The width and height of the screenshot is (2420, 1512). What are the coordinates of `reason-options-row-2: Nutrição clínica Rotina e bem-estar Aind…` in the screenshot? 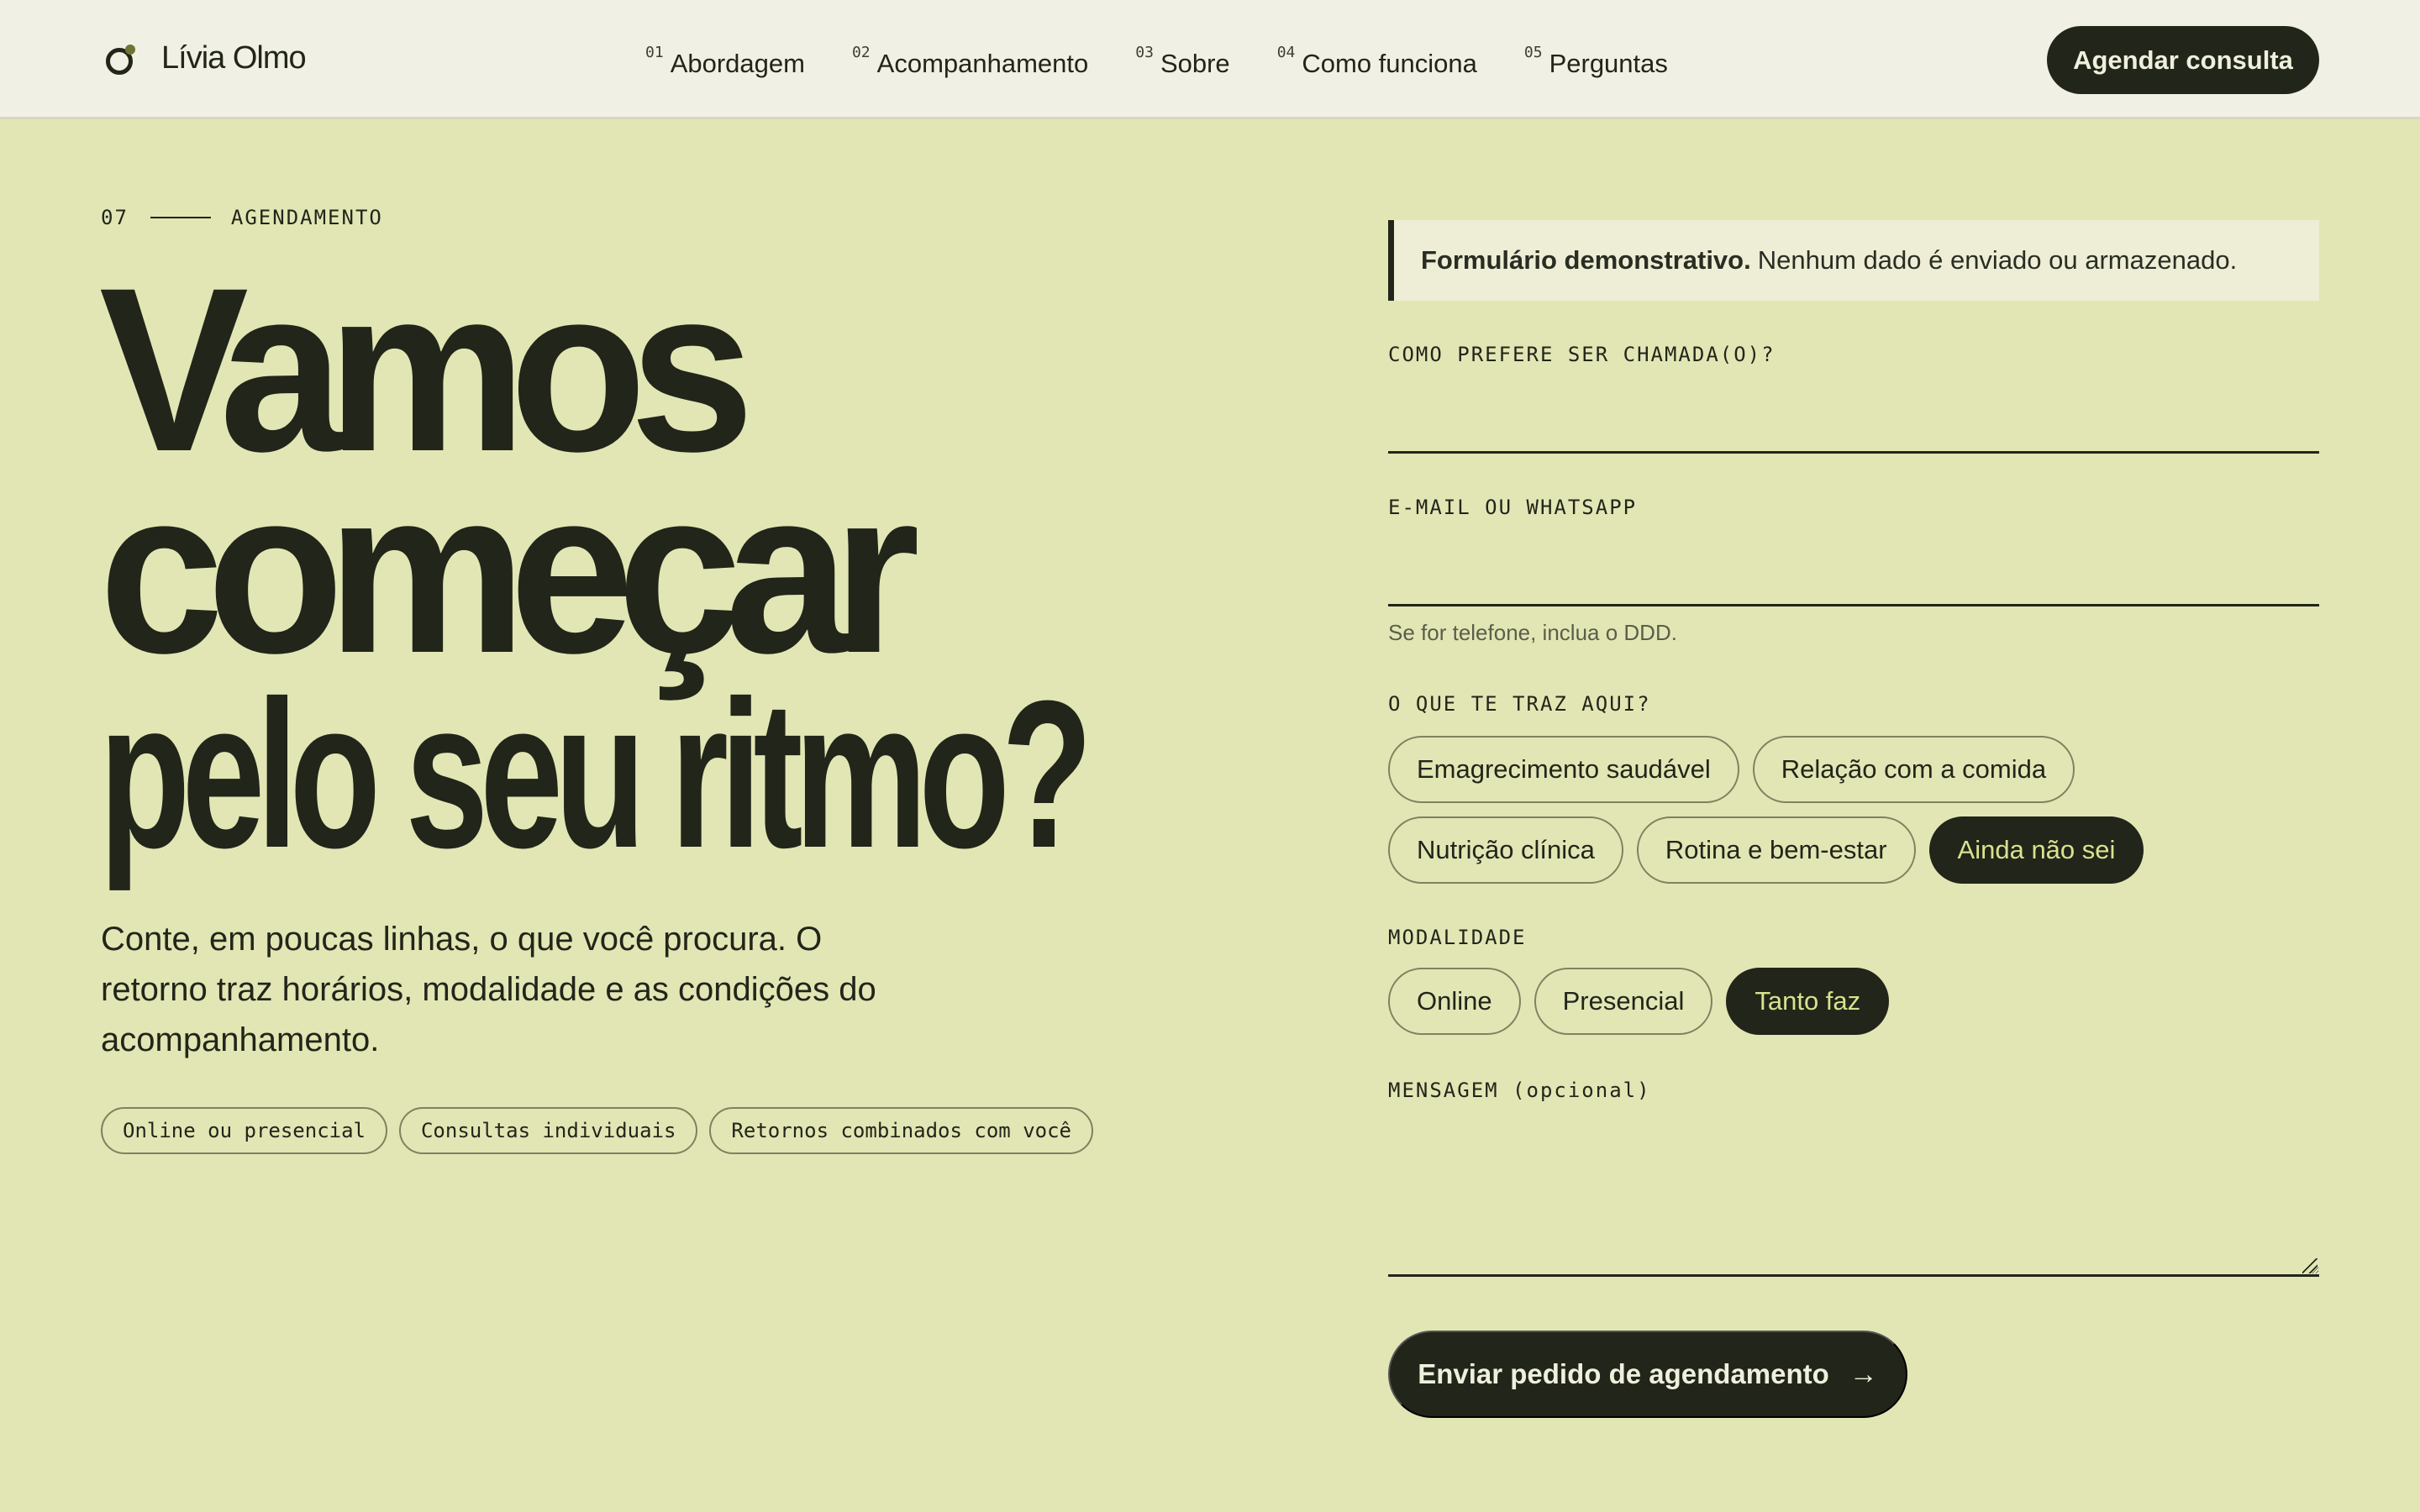 It's located at (1772, 850).